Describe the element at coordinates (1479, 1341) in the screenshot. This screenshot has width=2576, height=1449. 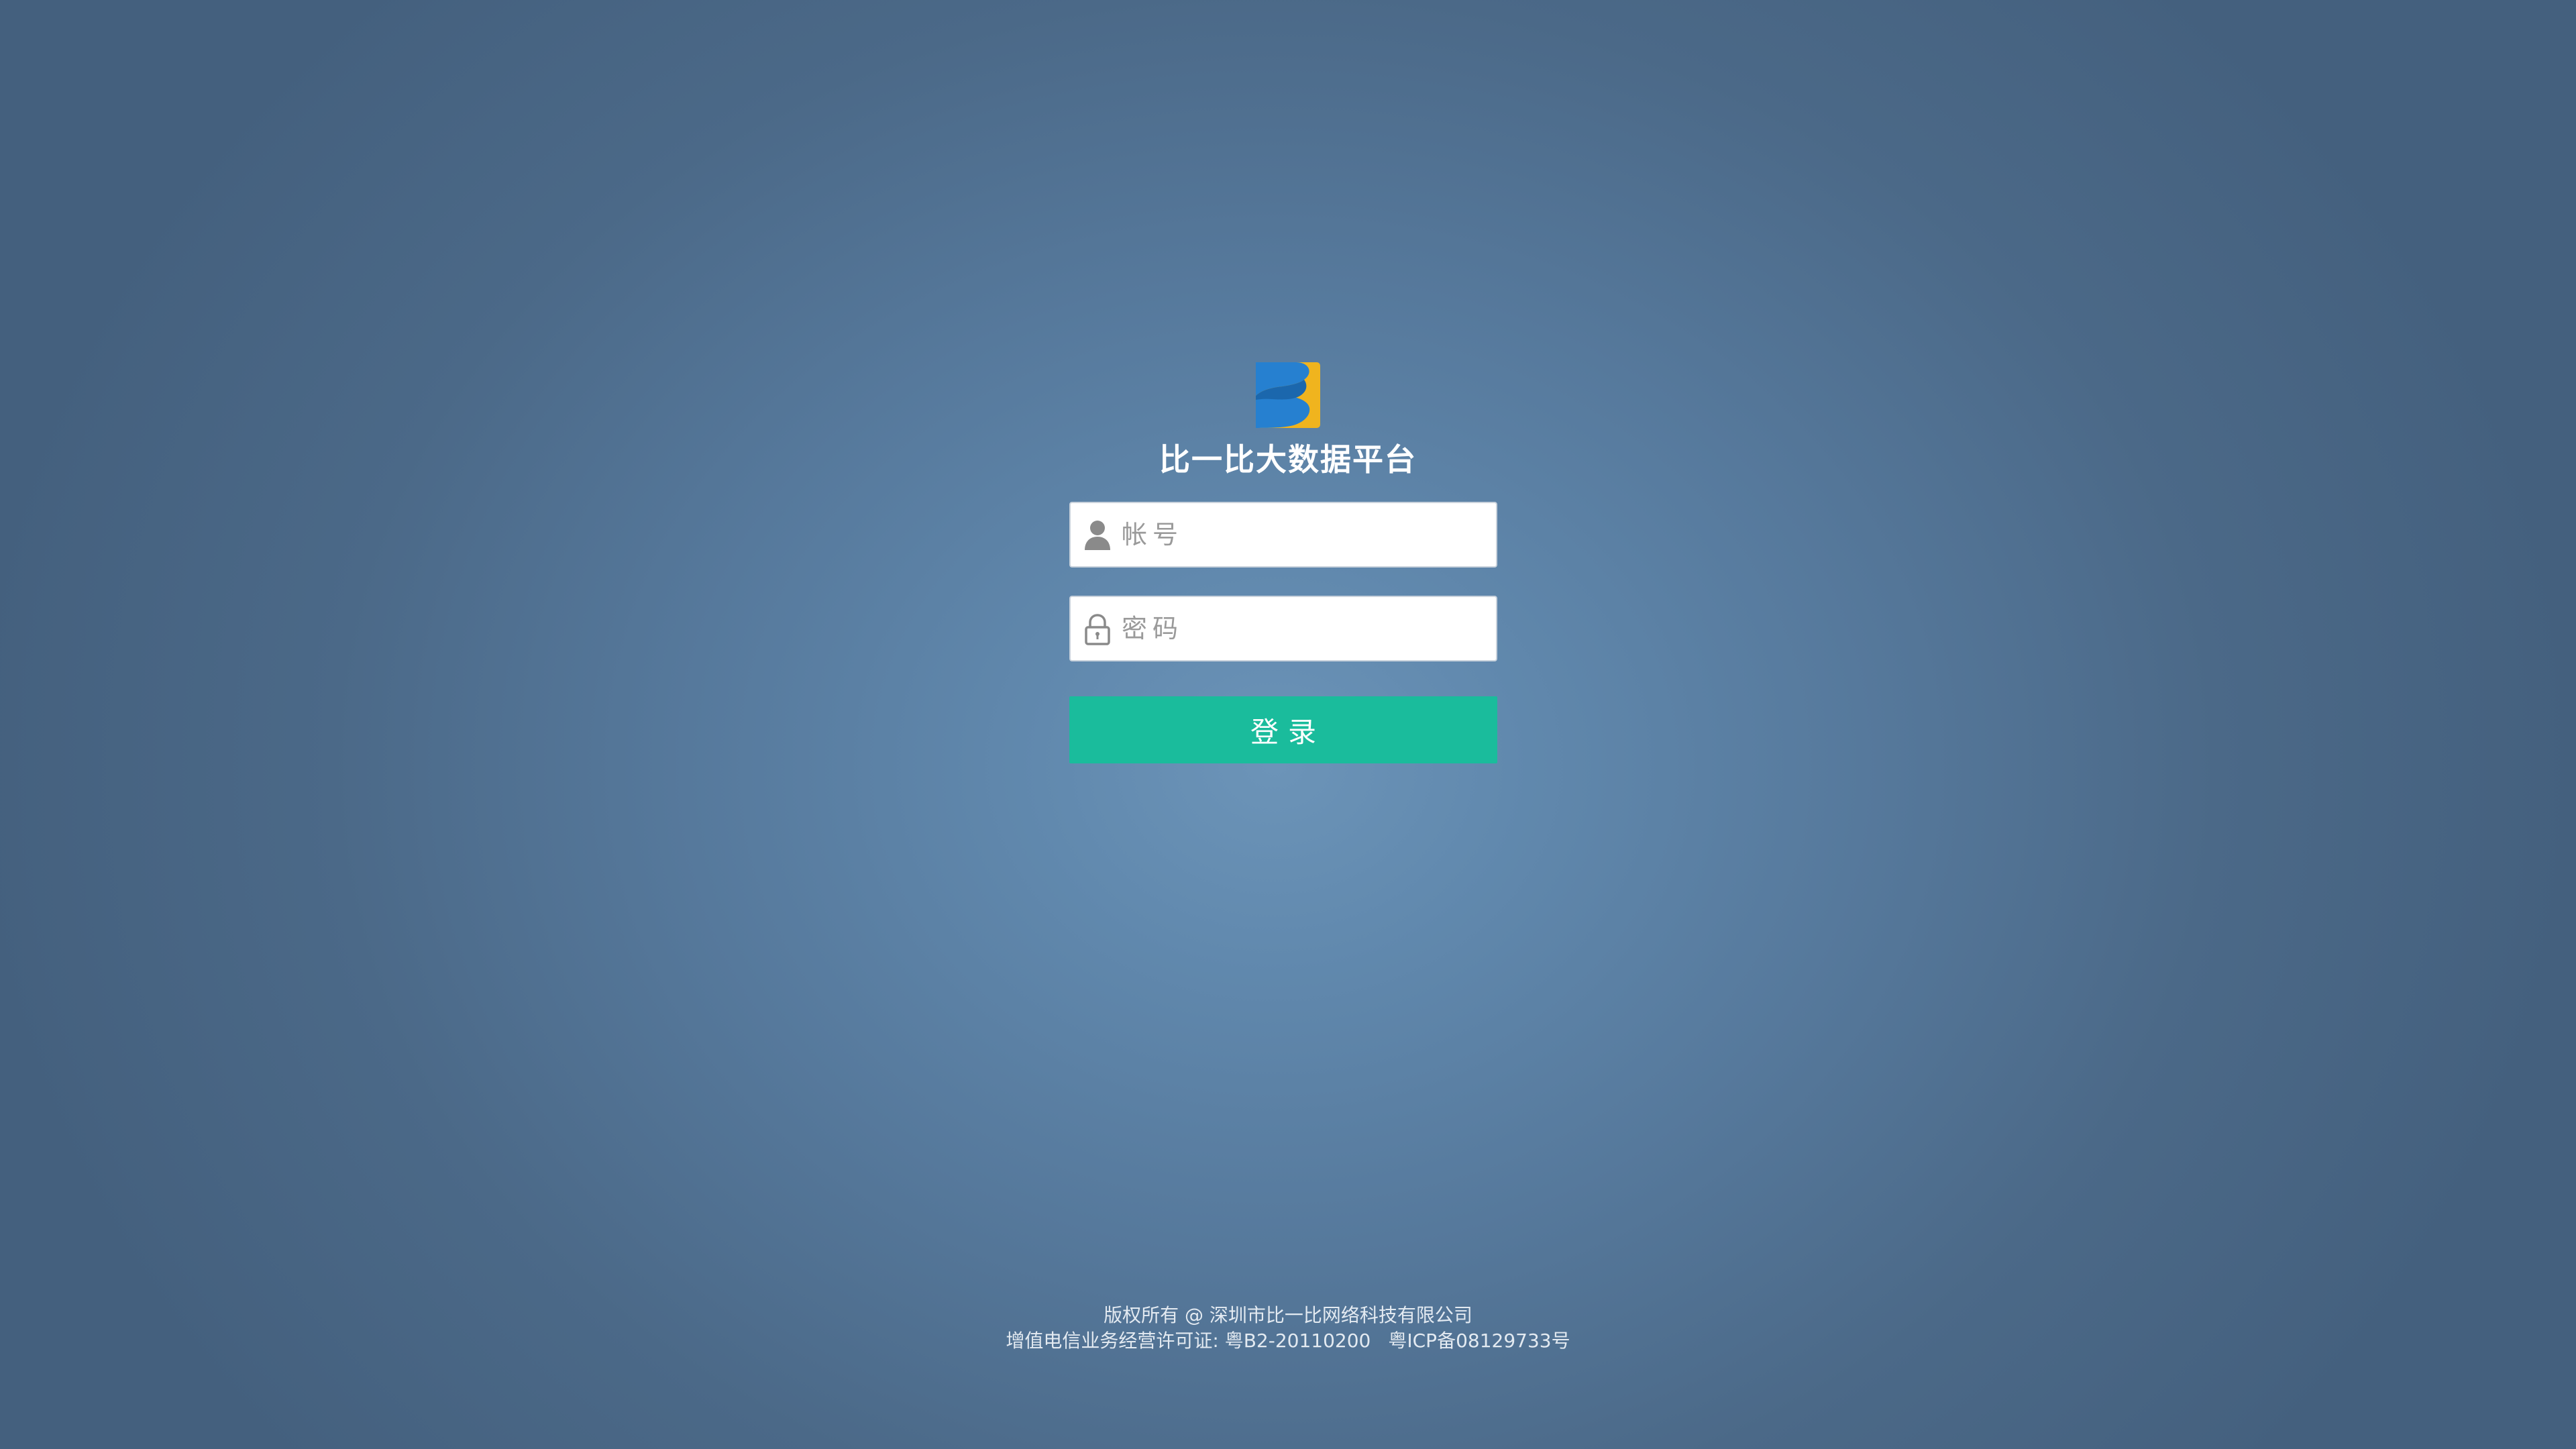
I see `icp-link: 粤ICP备08129733号` at that location.